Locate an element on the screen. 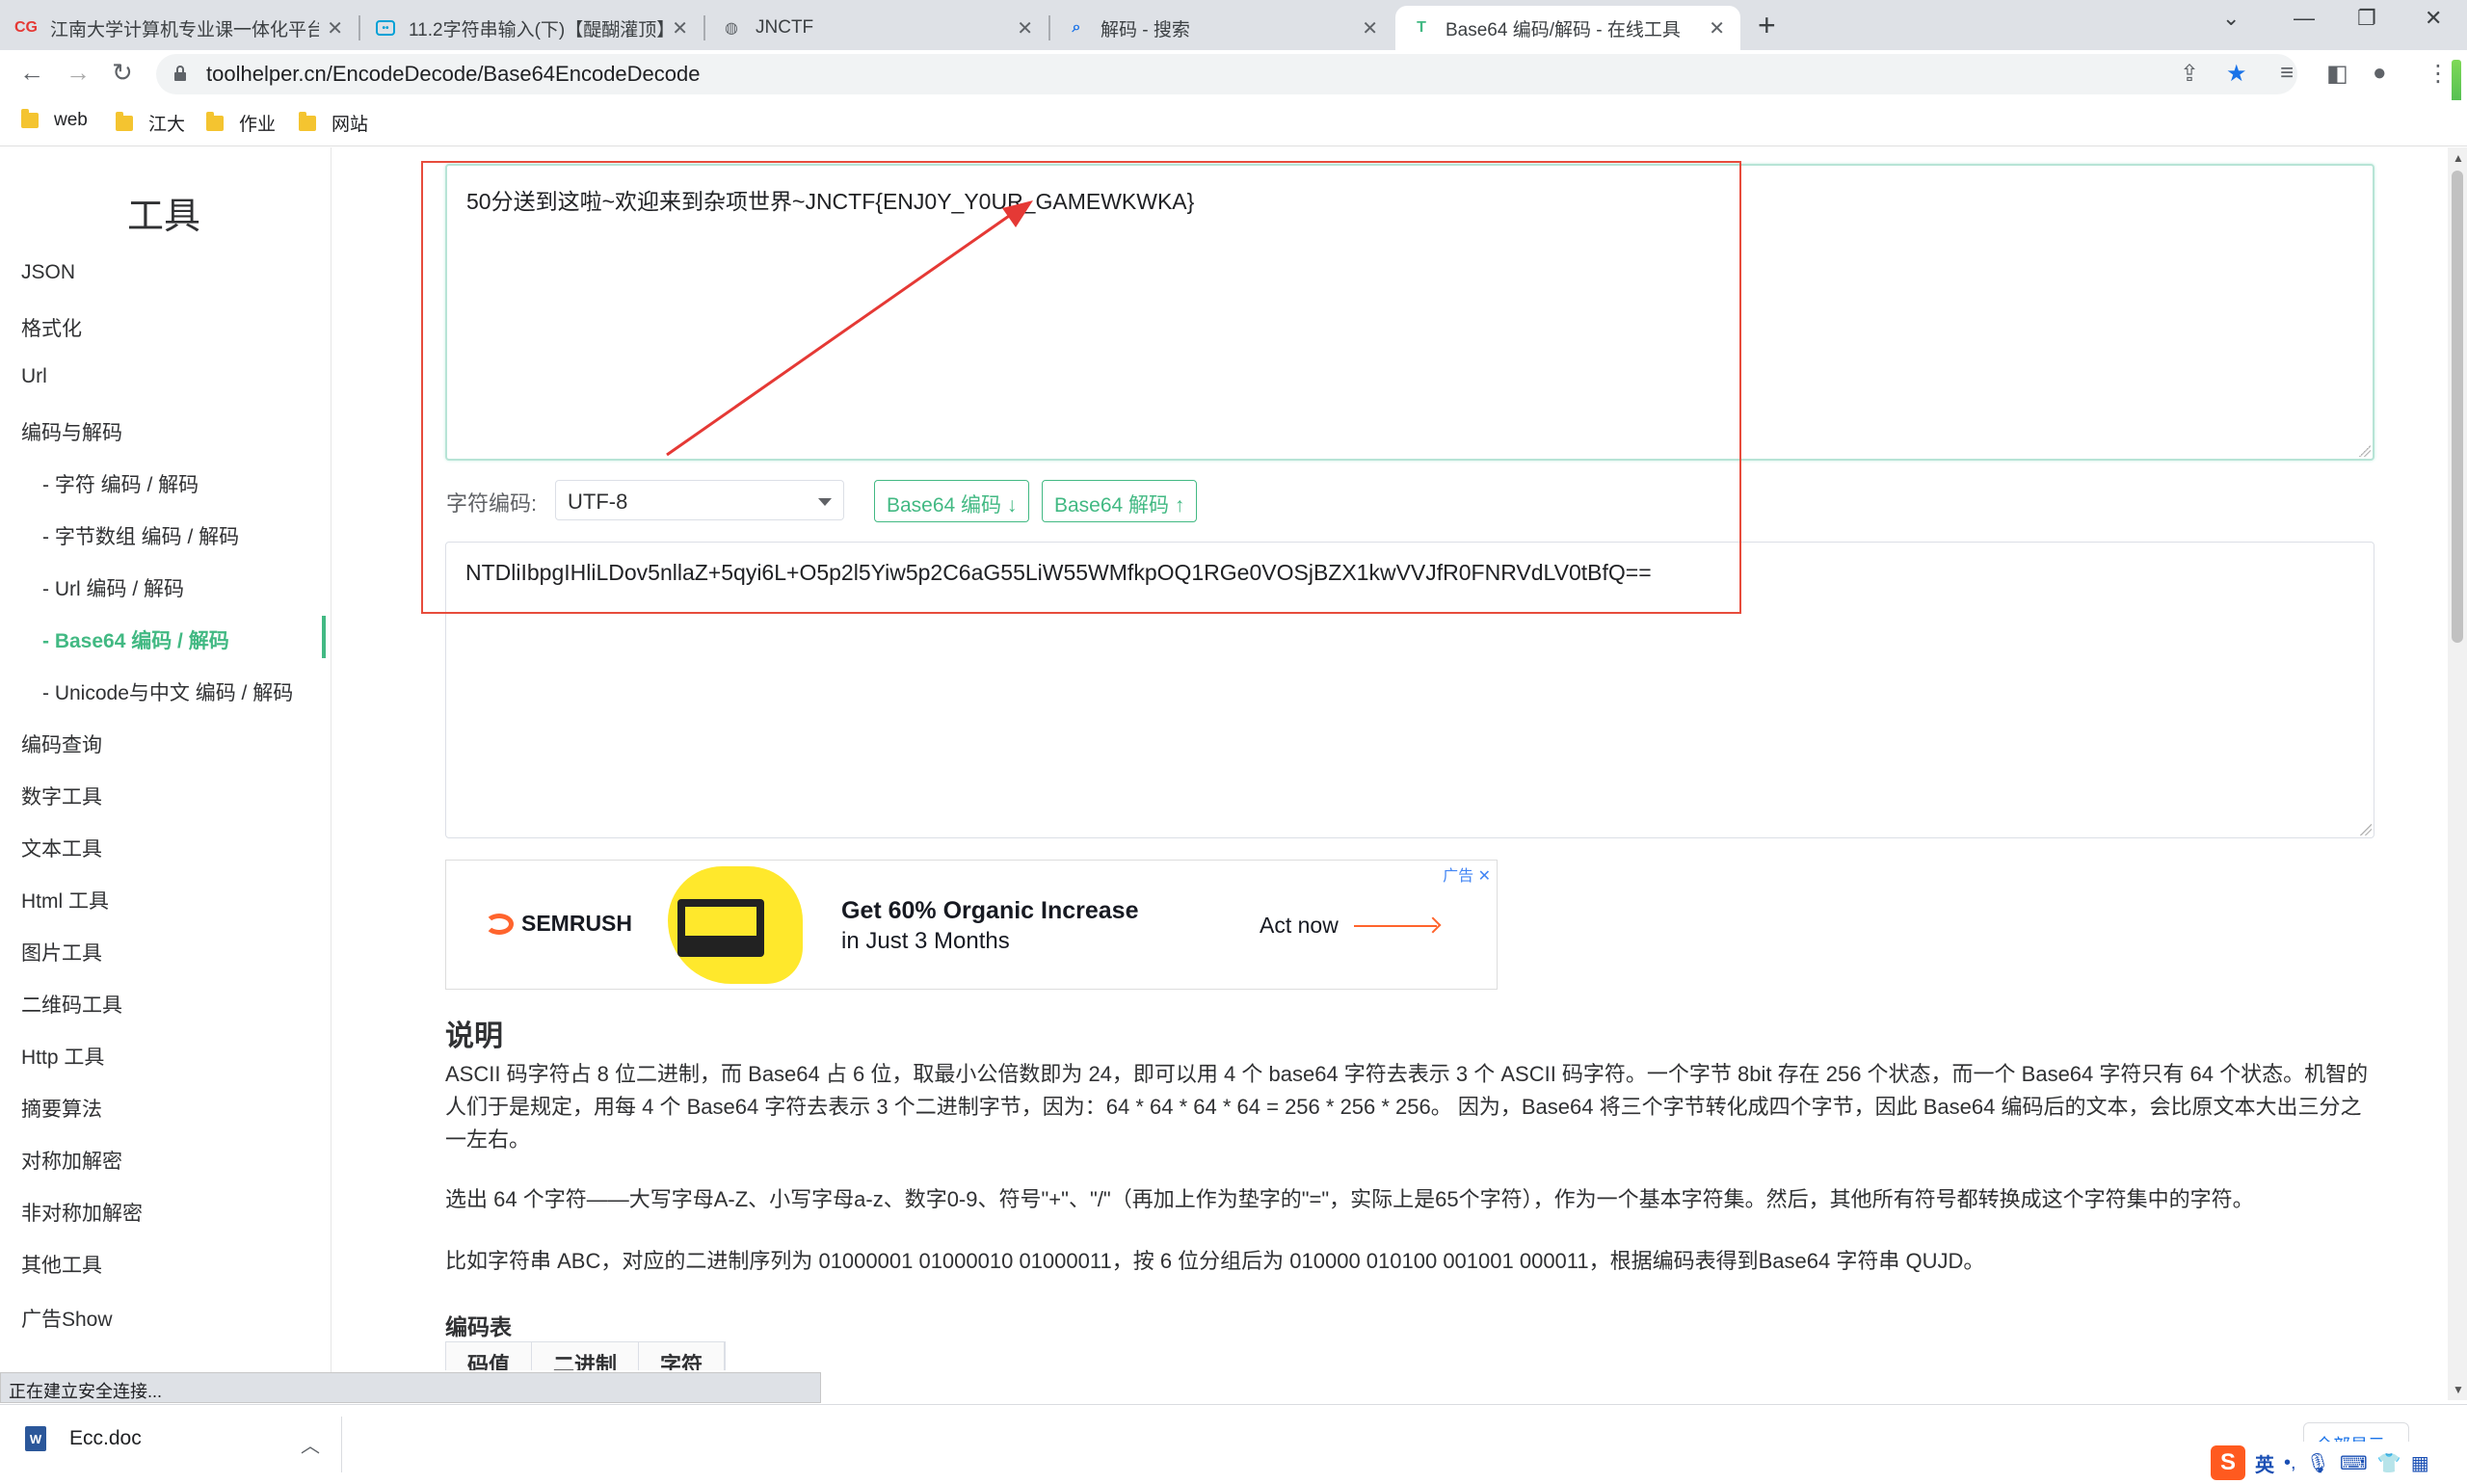 The width and height of the screenshot is (2467, 1484). punctuation-icon: •, is located at coordinates (2290, 1463).